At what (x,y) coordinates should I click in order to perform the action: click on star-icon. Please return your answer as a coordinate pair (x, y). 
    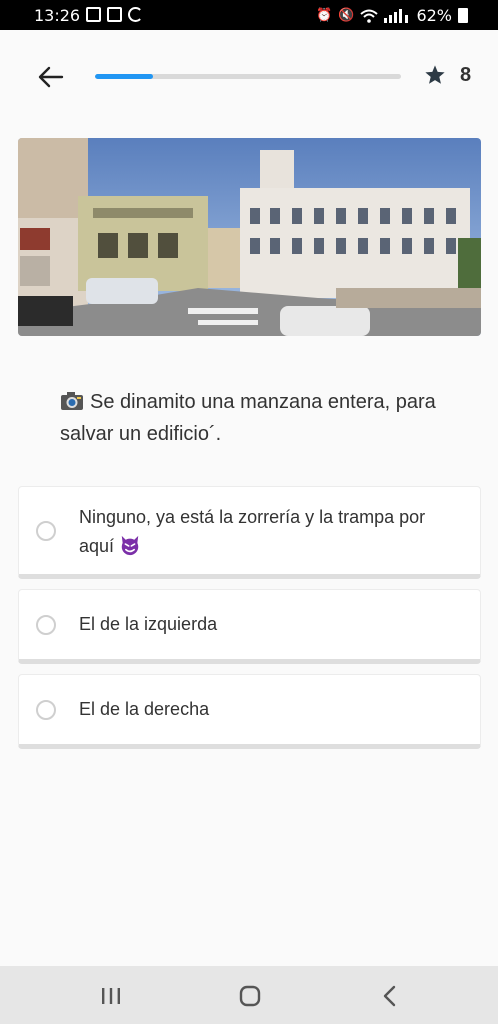
    Looking at the image, I should click on (435, 74).